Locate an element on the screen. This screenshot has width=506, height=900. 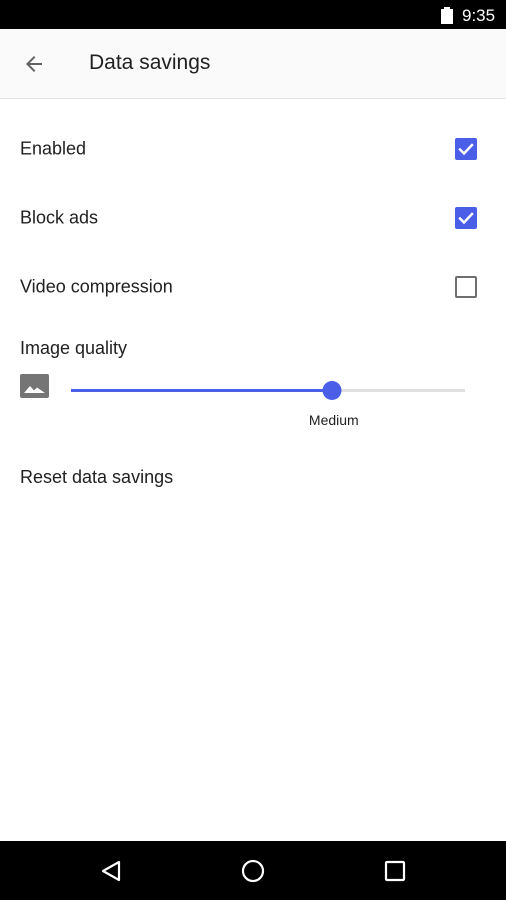
back-button is located at coordinates (34, 64).